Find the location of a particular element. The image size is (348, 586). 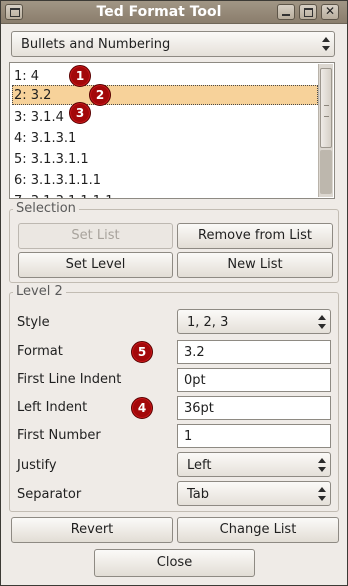

maximize-button is located at coordinates (308, 12).